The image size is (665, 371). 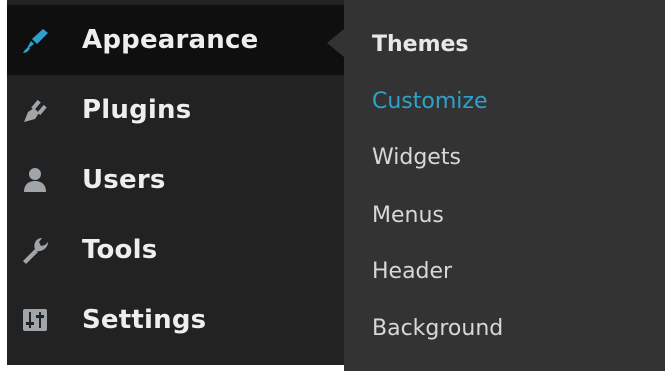 I want to click on sidebar-item-appearance: Appearance, so click(x=175, y=40).